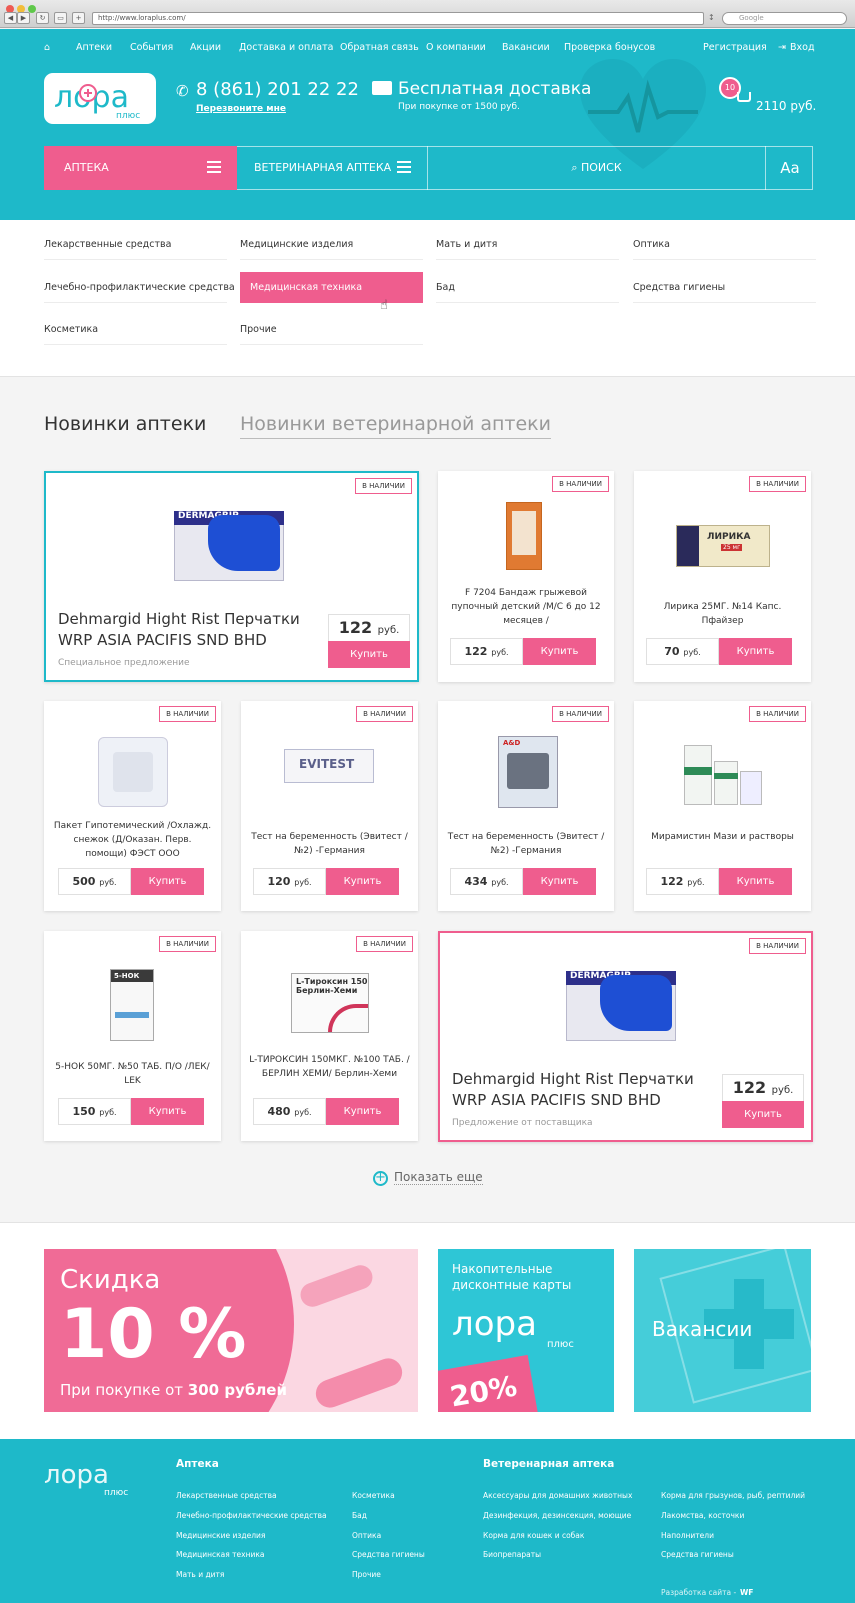  I want to click on browser-search-input: Google, so click(784, 18).